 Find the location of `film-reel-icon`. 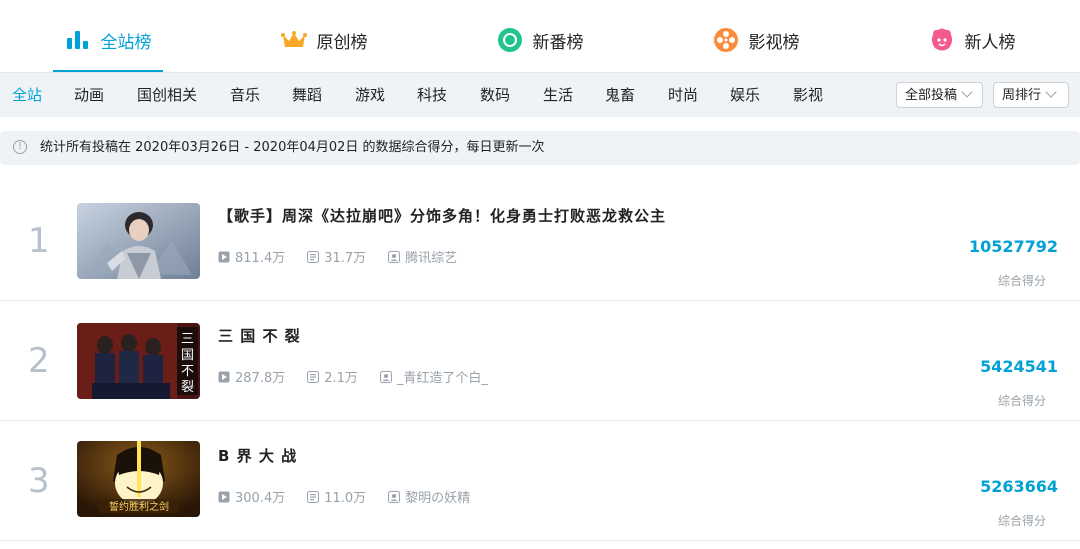

film-reel-icon is located at coordinates (726, 40).